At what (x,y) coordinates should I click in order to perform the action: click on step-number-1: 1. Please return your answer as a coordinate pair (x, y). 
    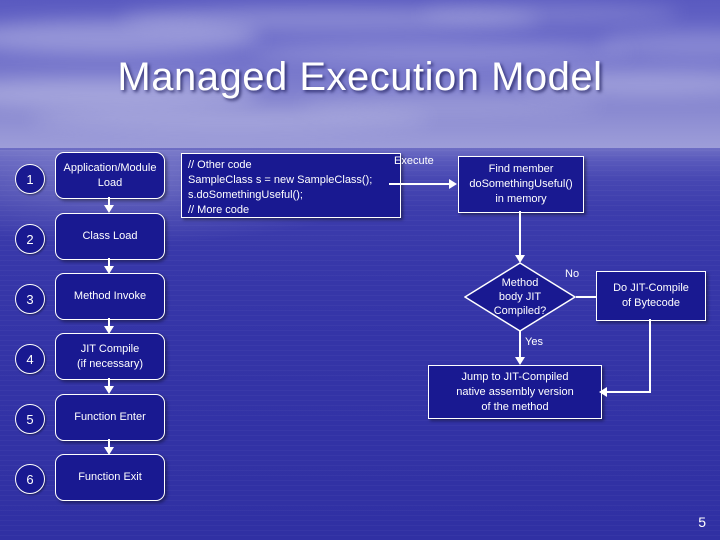
    Looking at the image, I should click on (30, 179).